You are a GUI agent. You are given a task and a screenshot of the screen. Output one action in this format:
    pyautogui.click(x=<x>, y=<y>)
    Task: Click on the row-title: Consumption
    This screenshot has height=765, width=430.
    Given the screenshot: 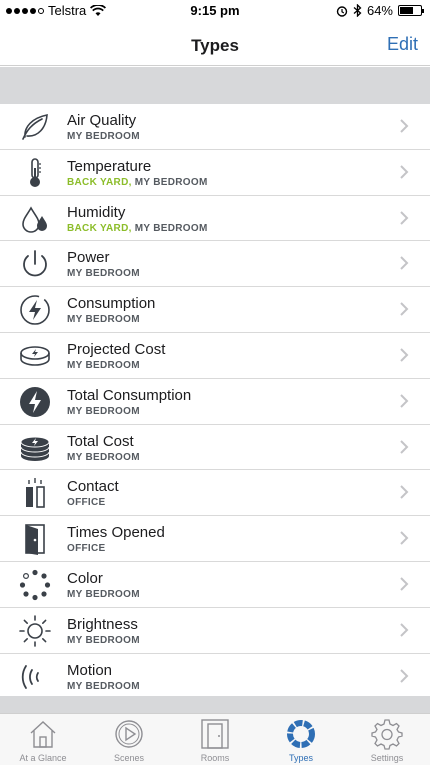 What is the action you would take?
    pyautogui.click(x=111, y=304)
    